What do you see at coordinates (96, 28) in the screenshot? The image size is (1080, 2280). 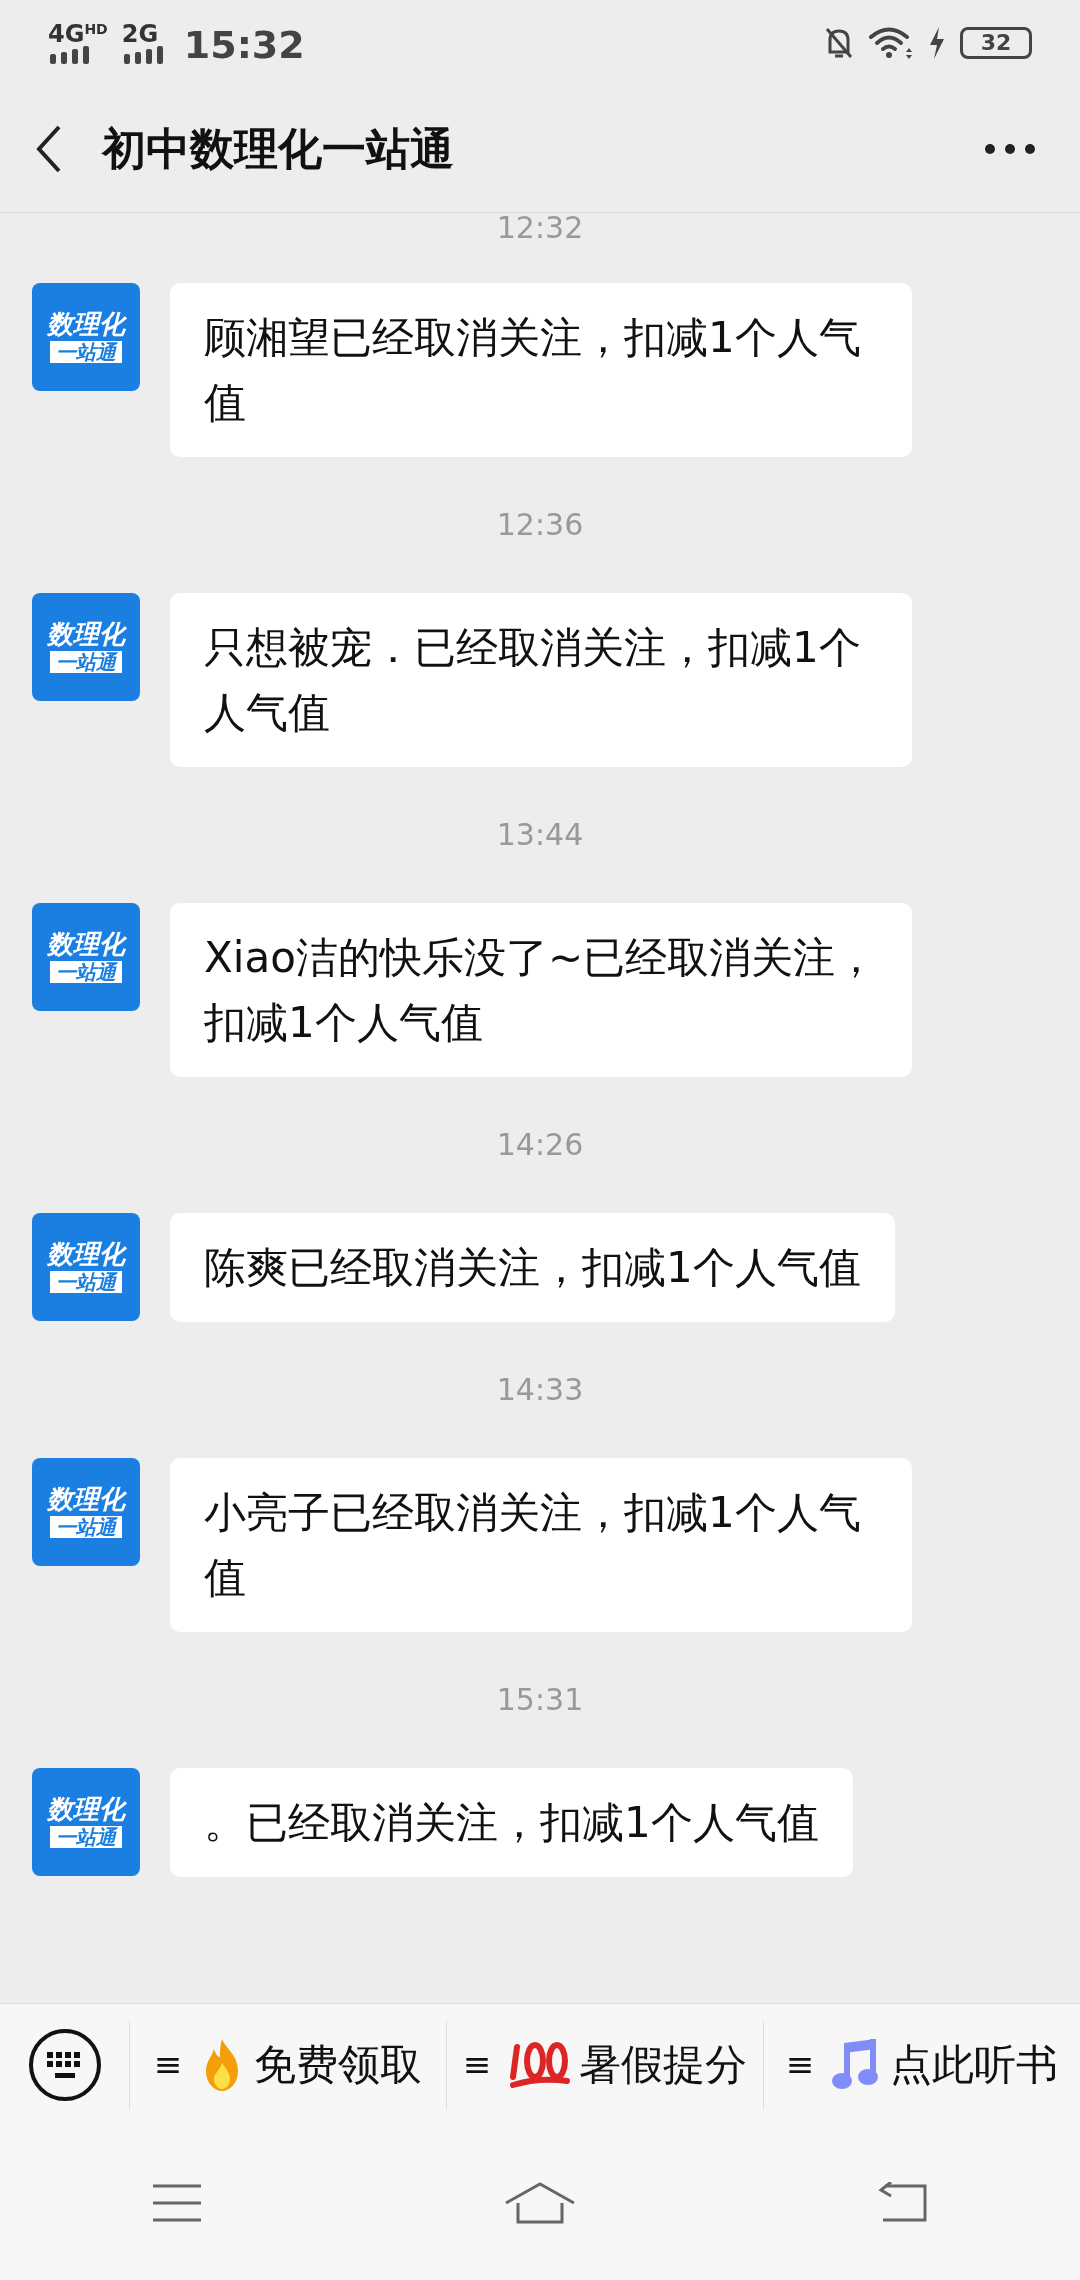 I see `network-label: HD` at bounding box center [96, 28].